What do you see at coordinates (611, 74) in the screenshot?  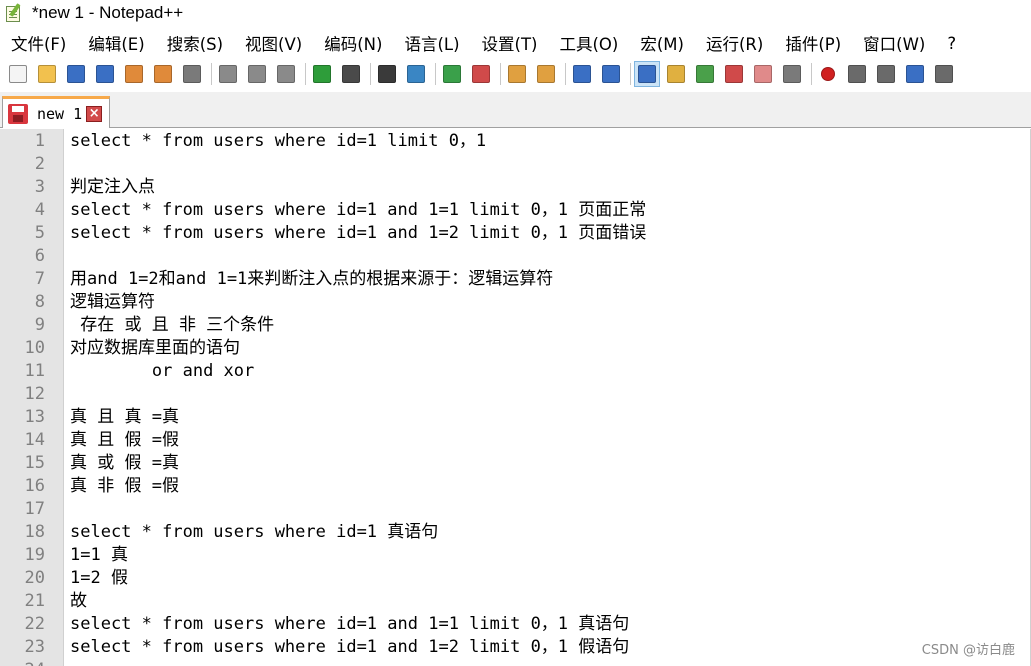 I see `show-all-chars-button` at bounding box center [611, 74].